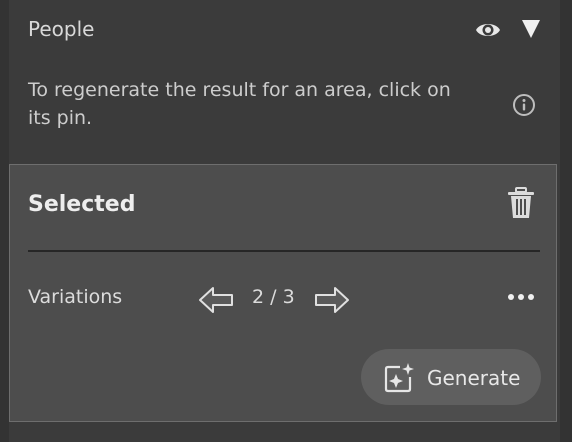 The image size is (572, 442). What do you see at coordinates (399, 378) in the screenshot?
I see `sparkle-generate-icon` at bounding box center [399, 378].